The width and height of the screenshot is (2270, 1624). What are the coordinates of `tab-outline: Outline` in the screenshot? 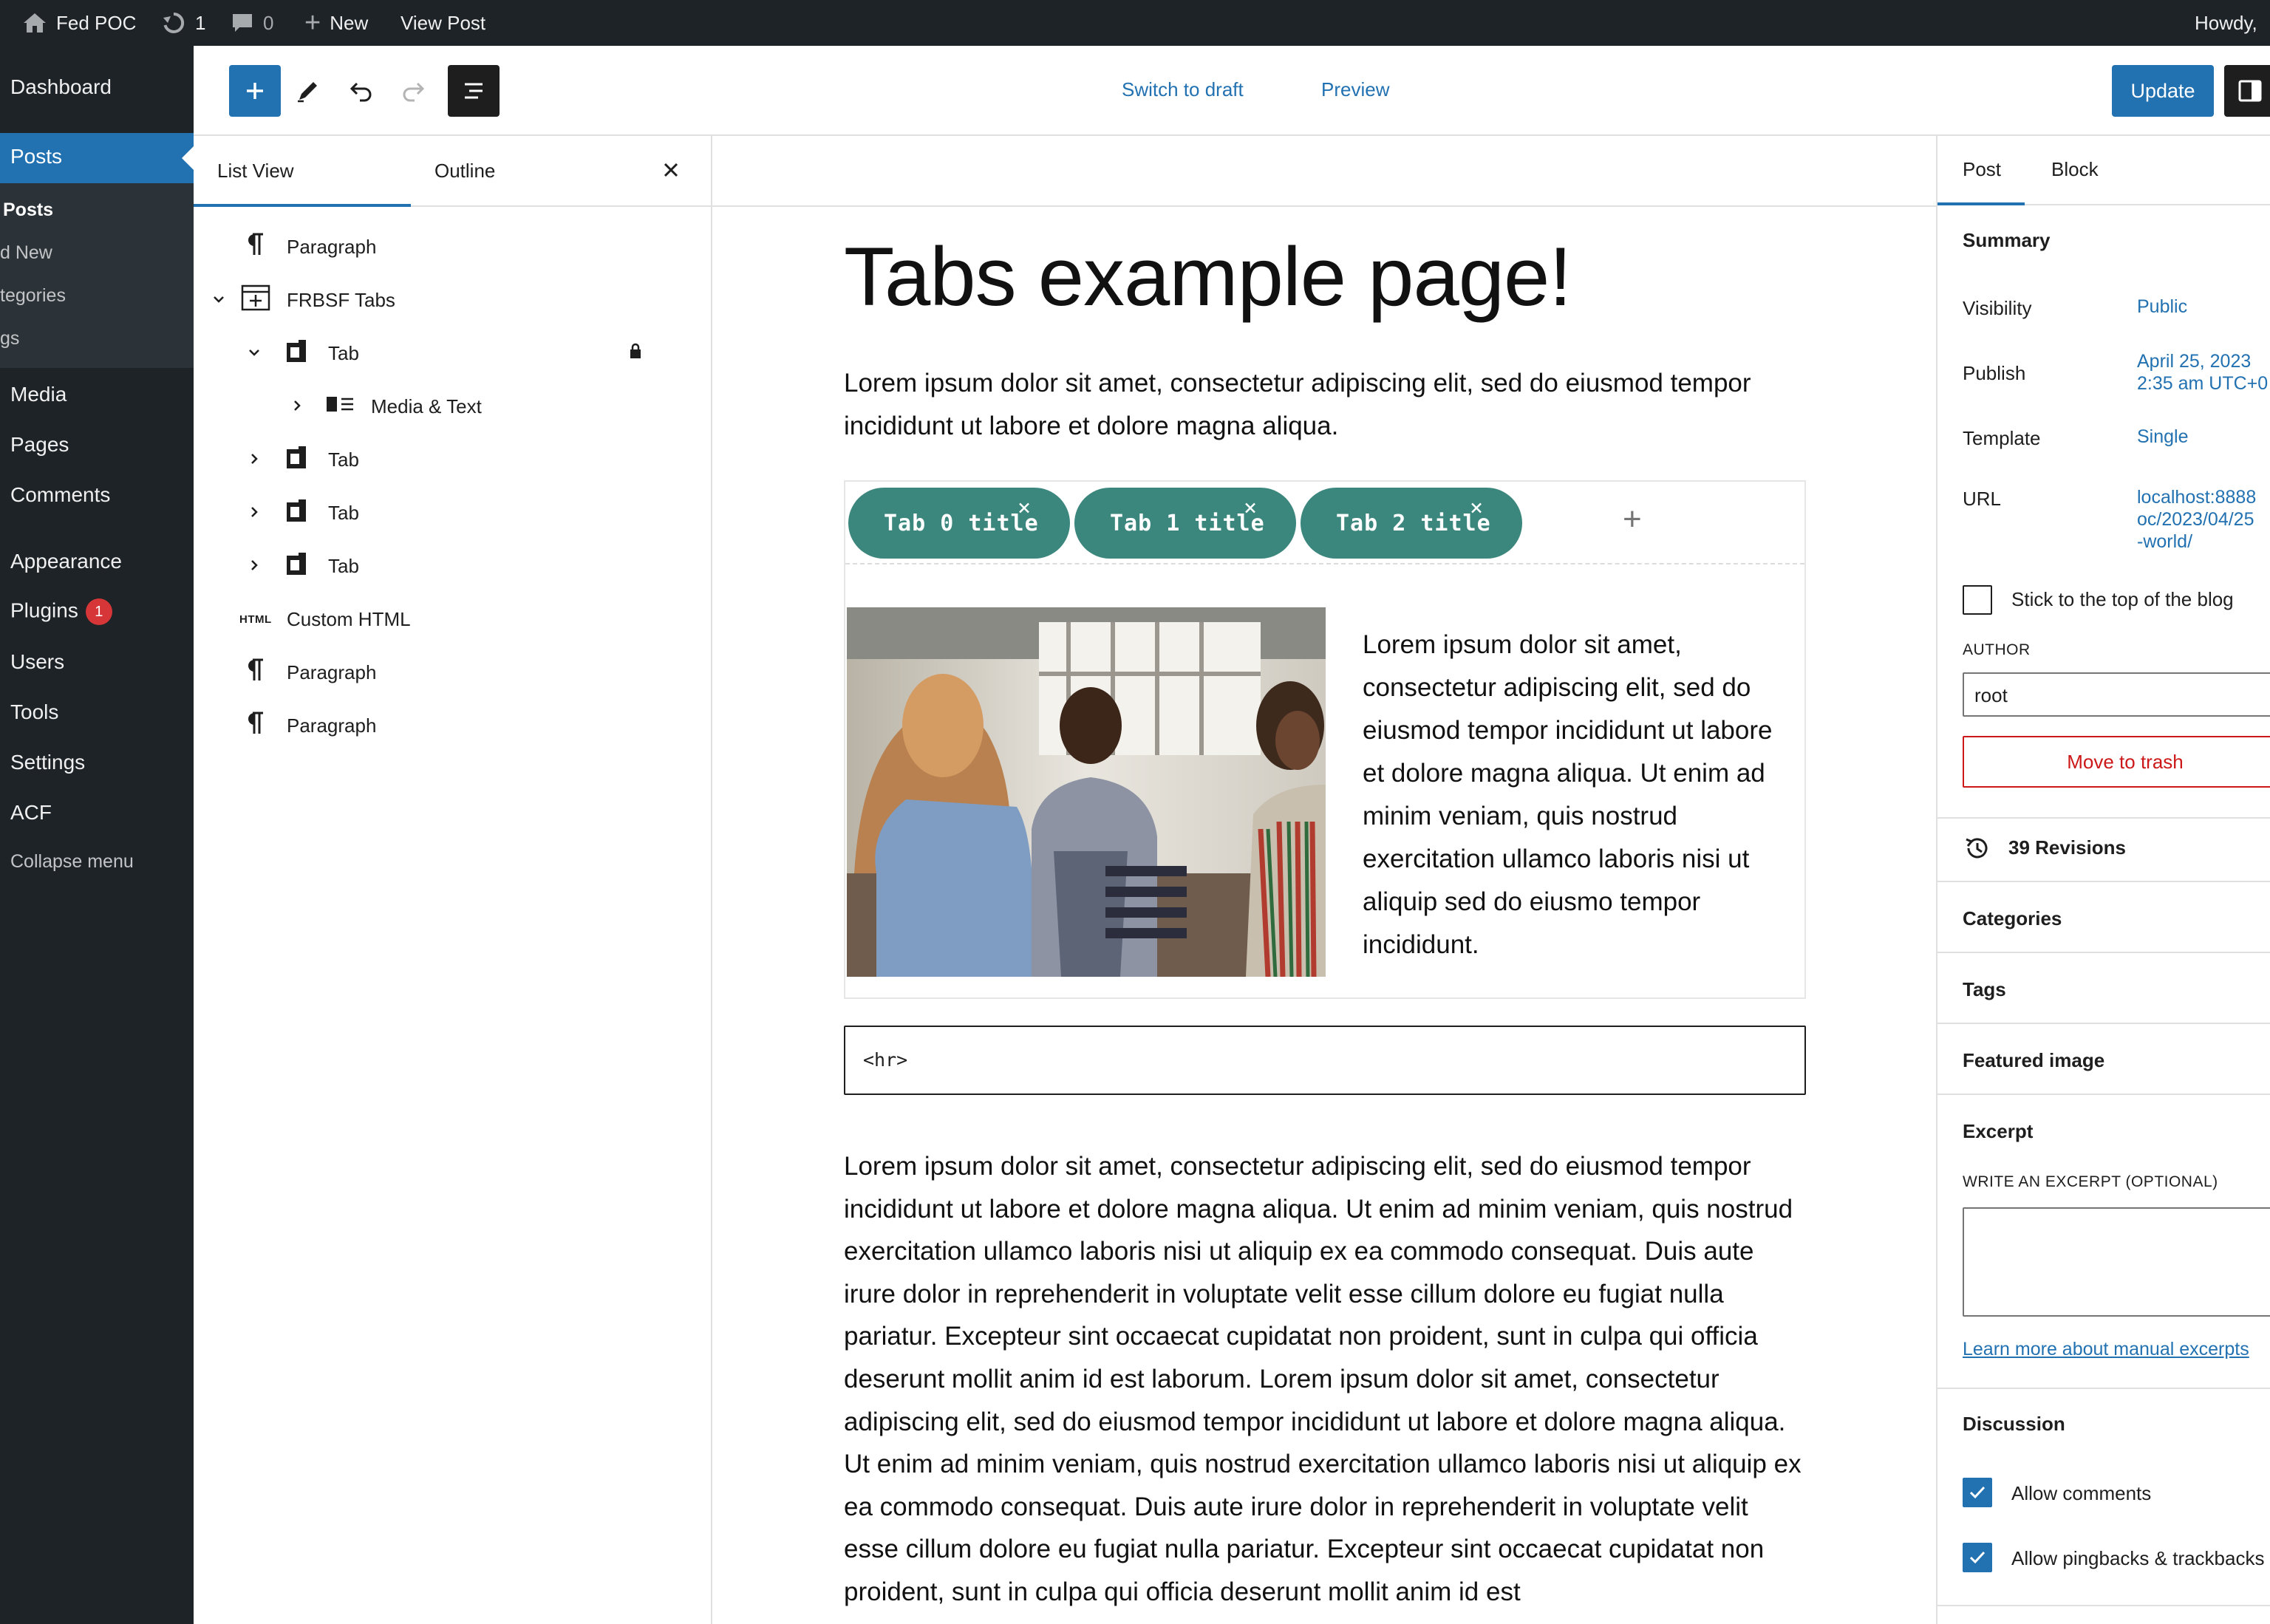 It's located at (464, 171).